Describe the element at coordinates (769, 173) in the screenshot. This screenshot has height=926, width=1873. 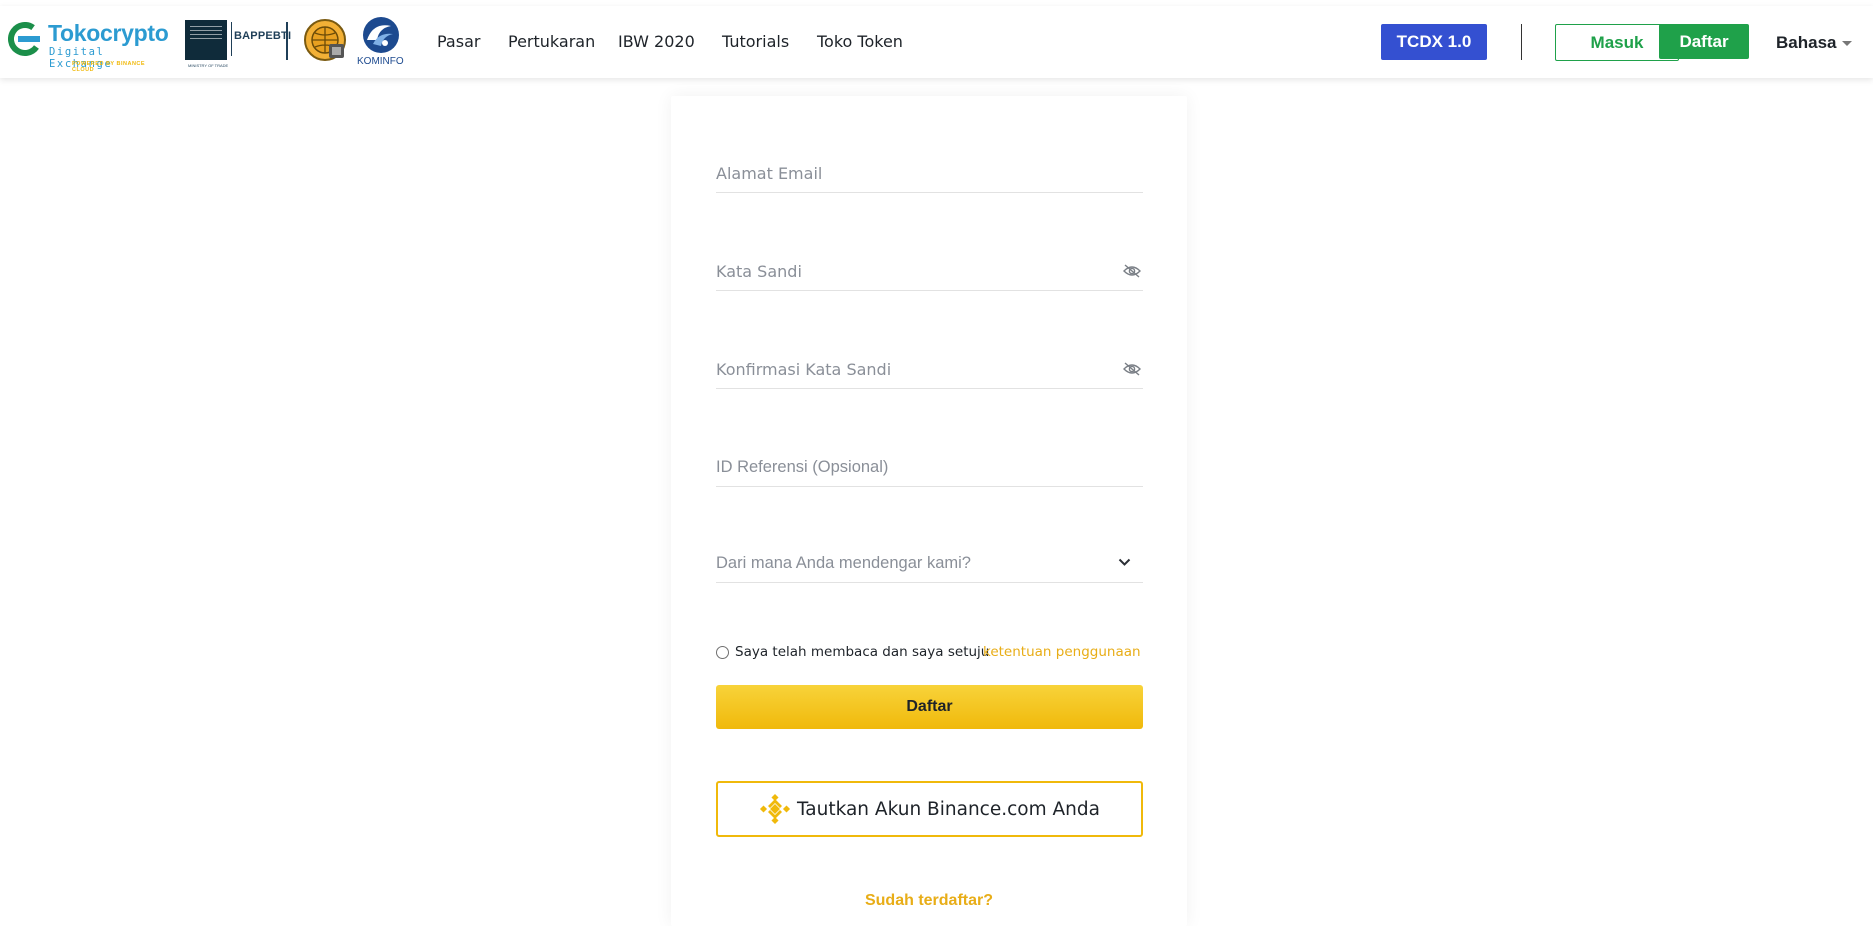
I see `email-placeholder: Alamat Email` at that location.